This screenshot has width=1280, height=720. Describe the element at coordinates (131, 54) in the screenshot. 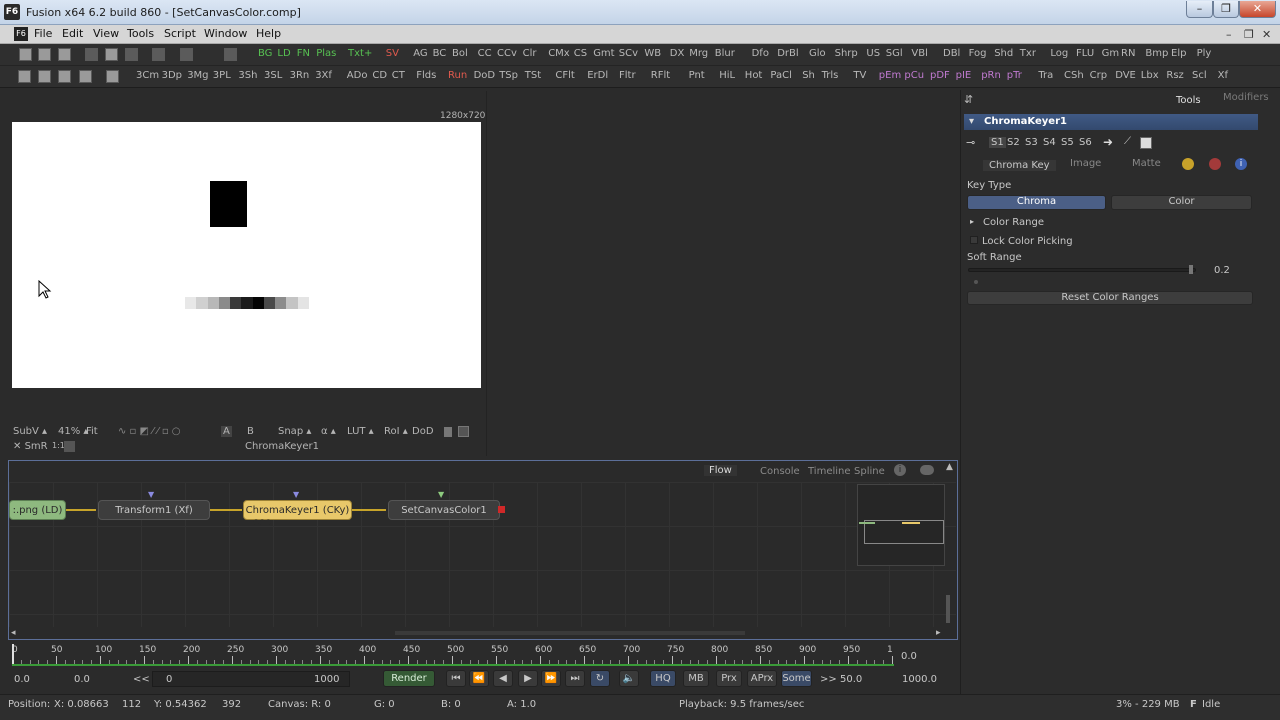

I see `paste-icon` at that location.